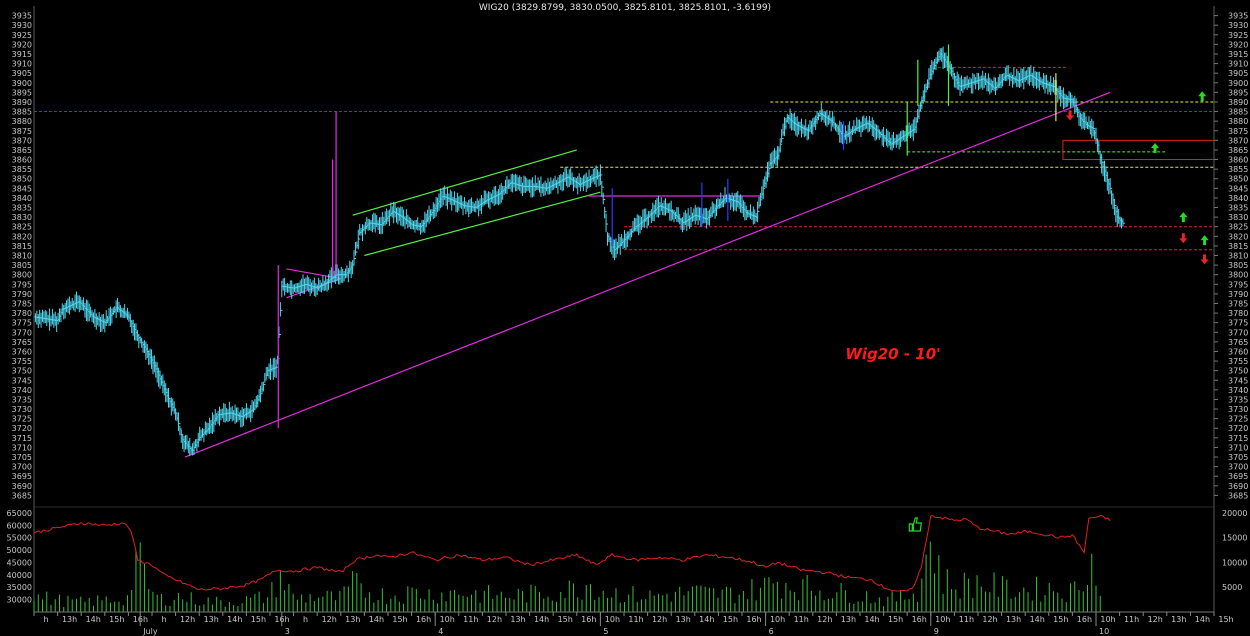 The image size is (1250, 636). What do you see at coordinates (22, 112) in the screenshot?
I see `y-tick-left: 3885` at bounding box center [22, 112].